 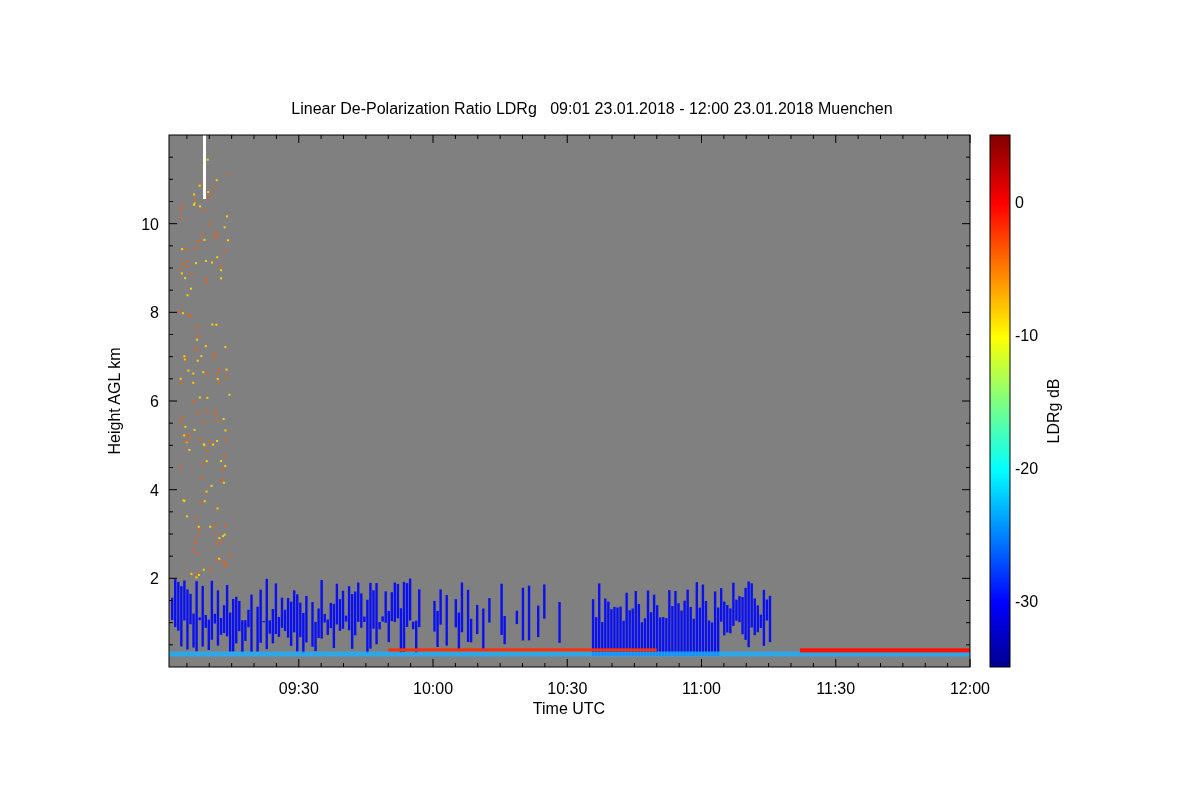 What do you see at coordinates (154, 579) in the screenshot?
I see `y-tick-label: 2` at bounding box center [154, 579].